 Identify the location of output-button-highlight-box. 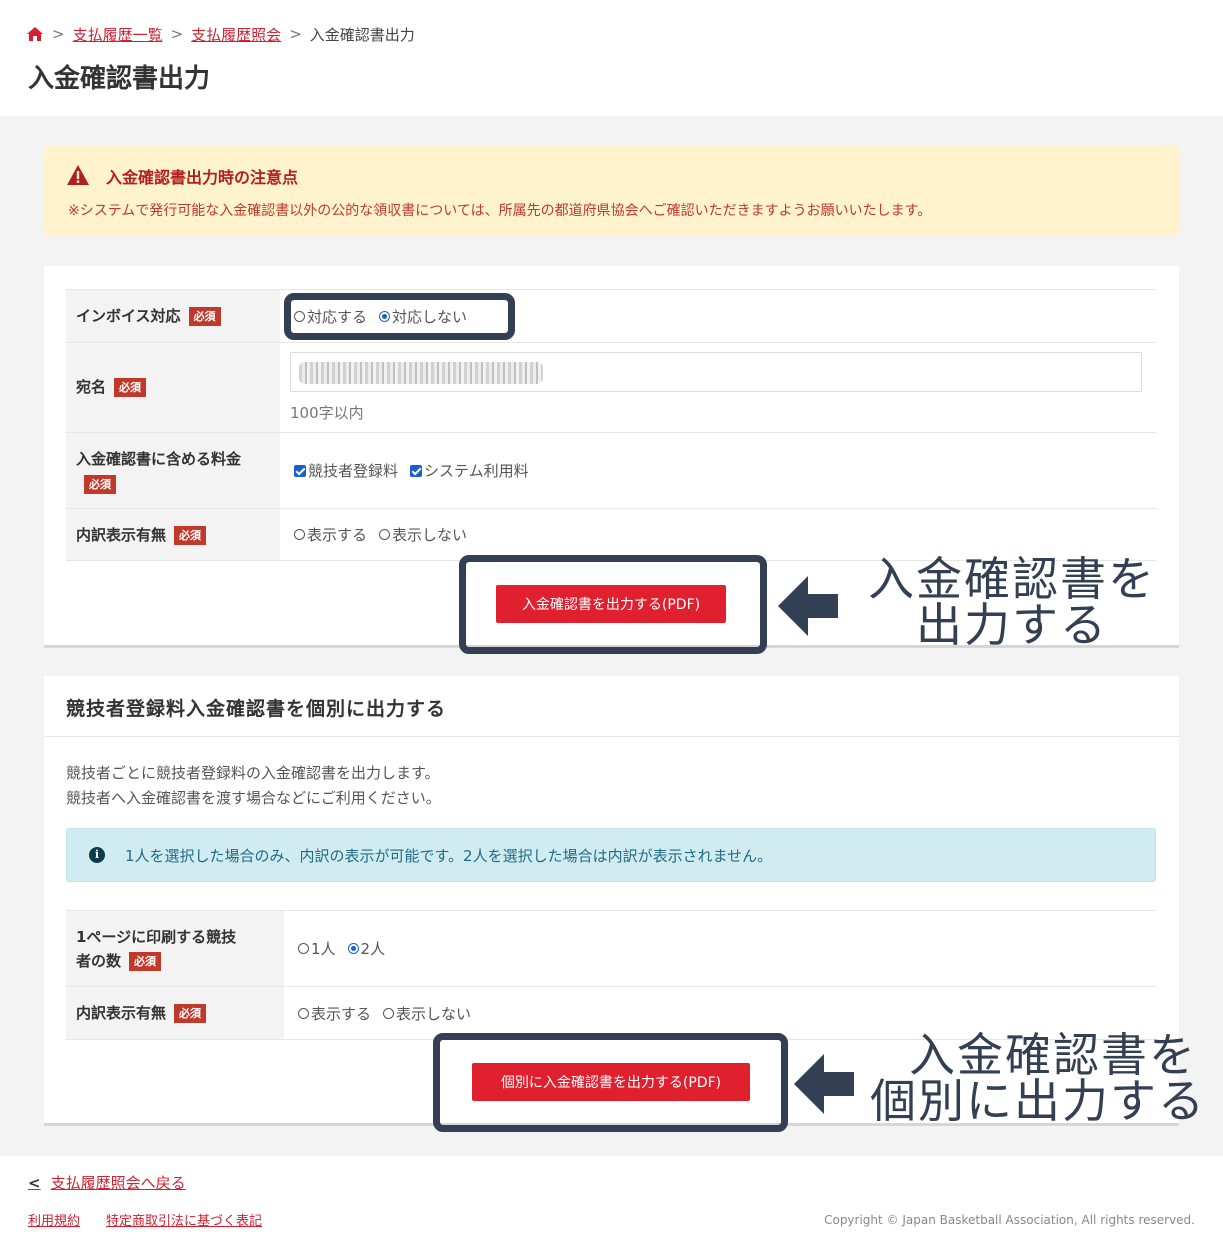
(613, 604).